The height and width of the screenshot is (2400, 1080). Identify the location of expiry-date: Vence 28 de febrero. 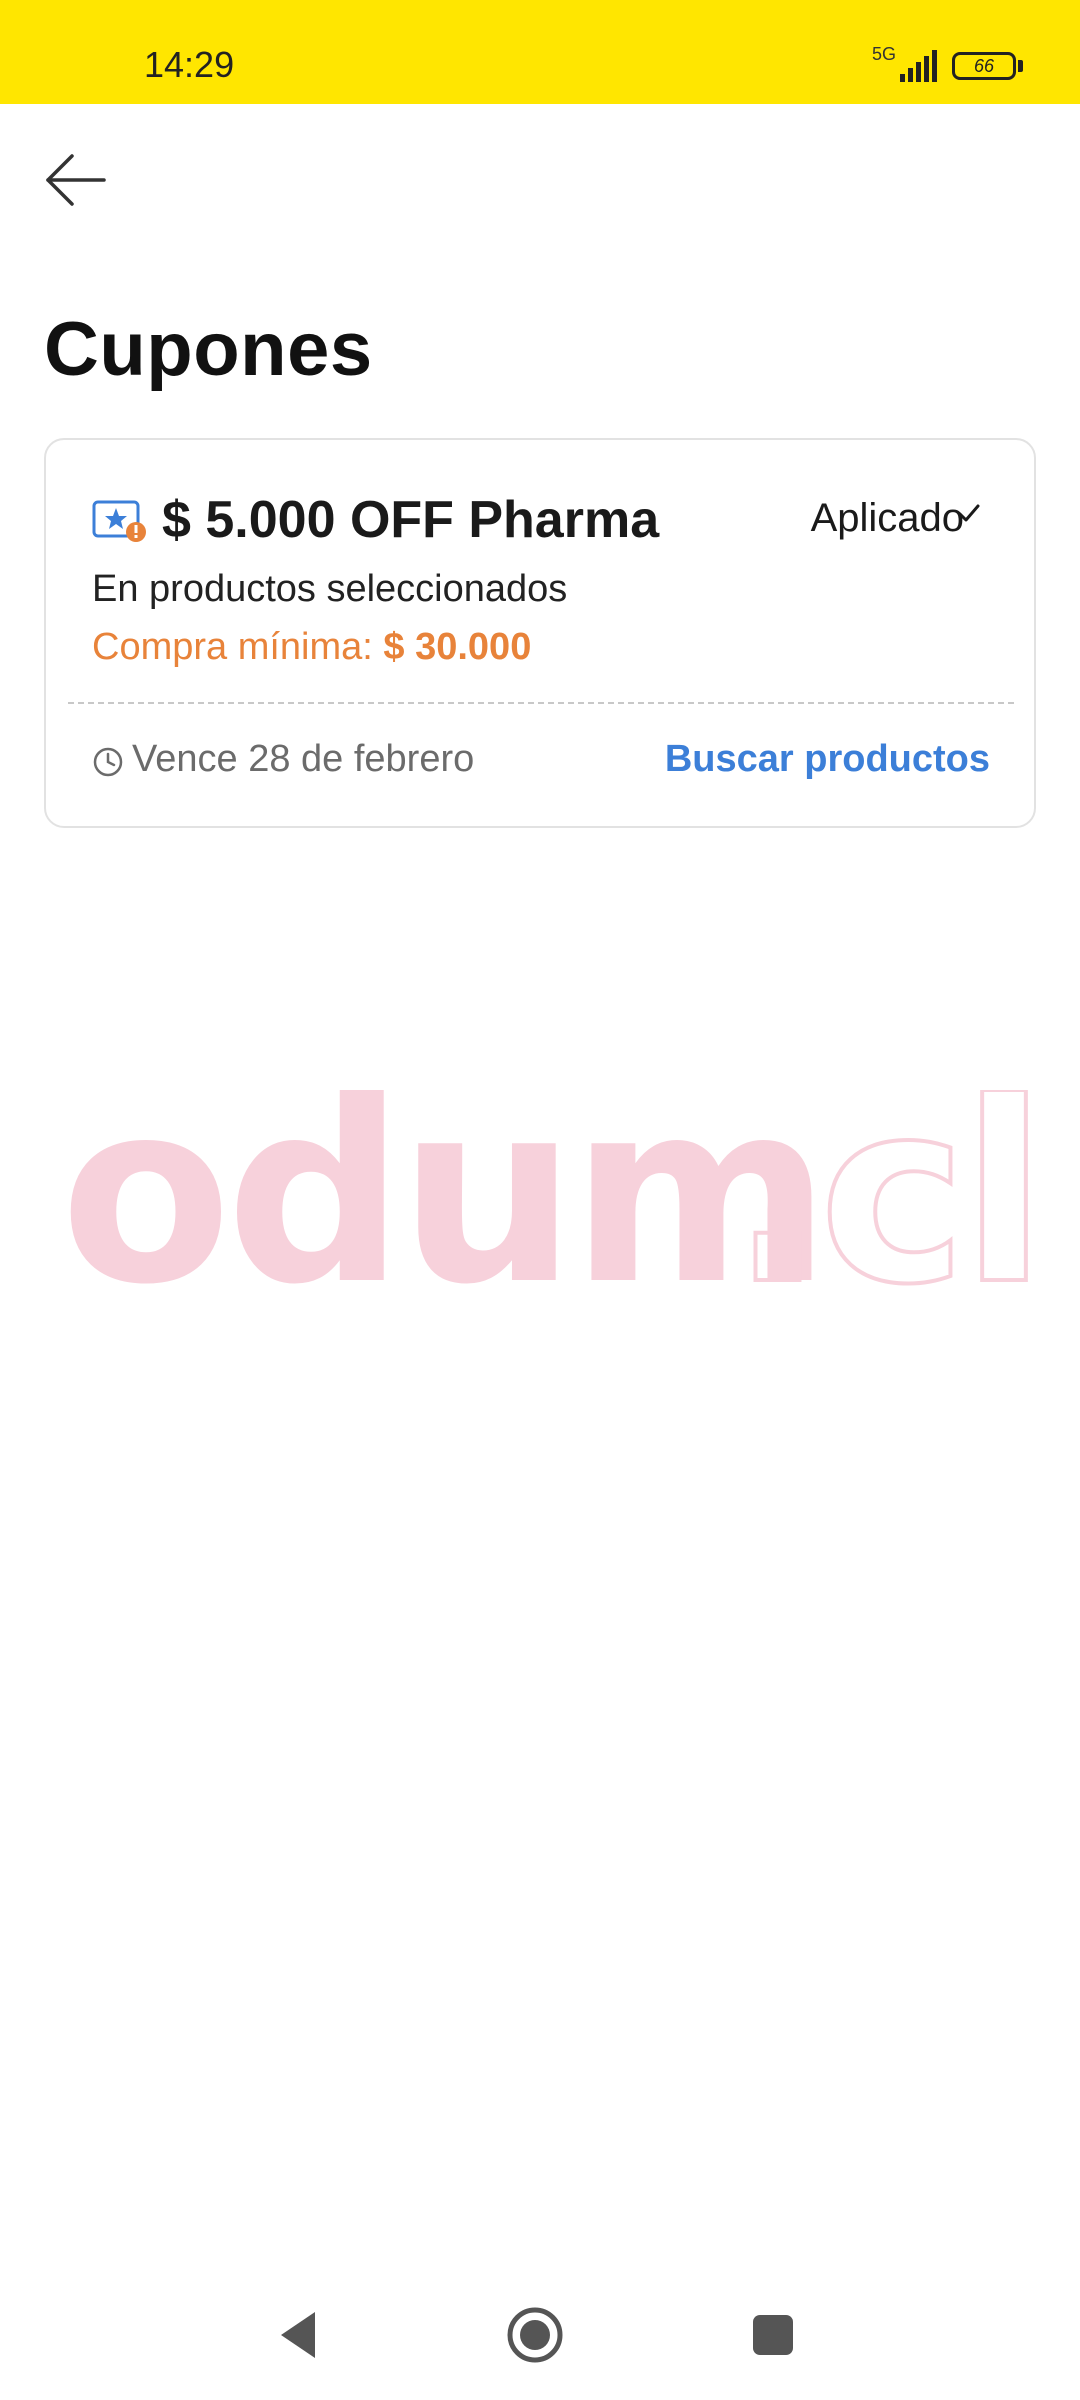
(303, 759).